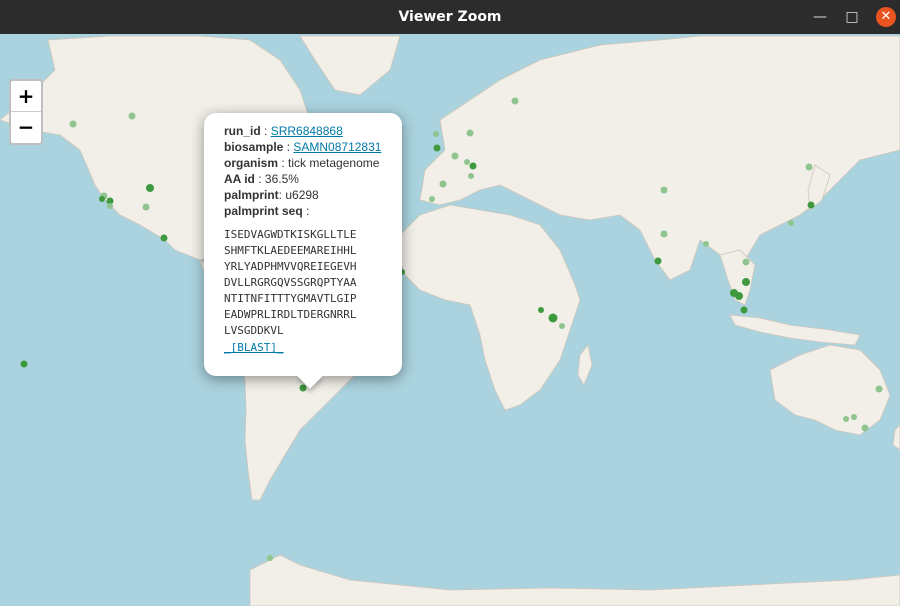 The height and width of the screenshot is (606, 900). I want to click on palmprint-row: palmprint: u6298, so click(271, 195).